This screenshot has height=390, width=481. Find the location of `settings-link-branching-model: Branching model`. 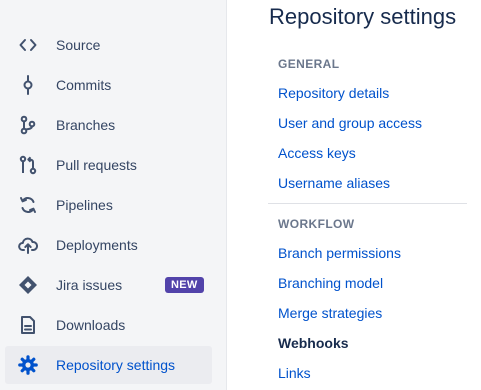

settings-link-branching-model: Branching model is located at coordinates (330, 283).